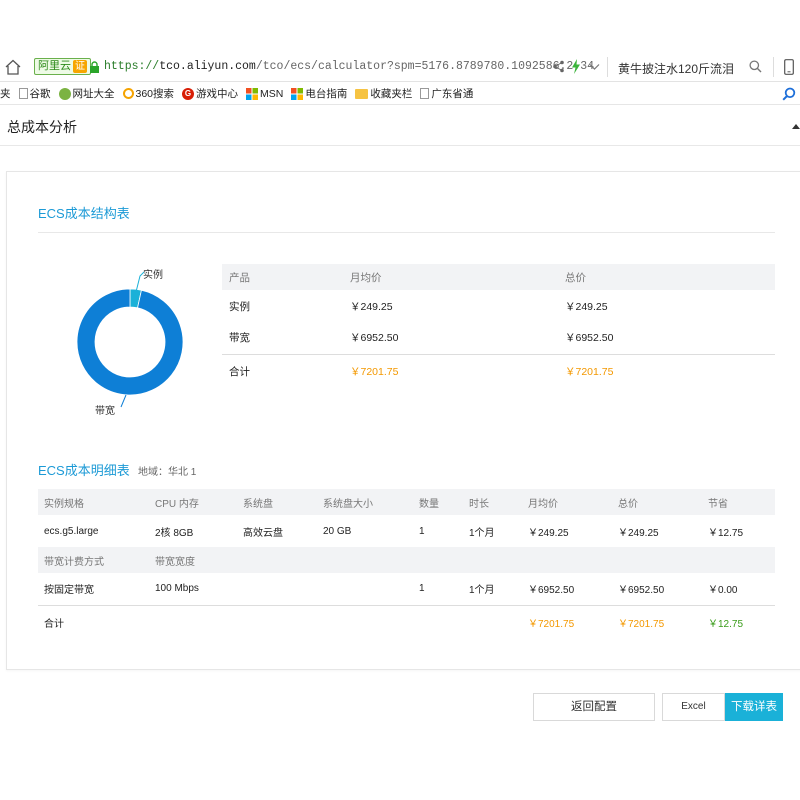 The width and height of the screenshot is (800, 800). I want to click on share-icon, so click(558, 66).